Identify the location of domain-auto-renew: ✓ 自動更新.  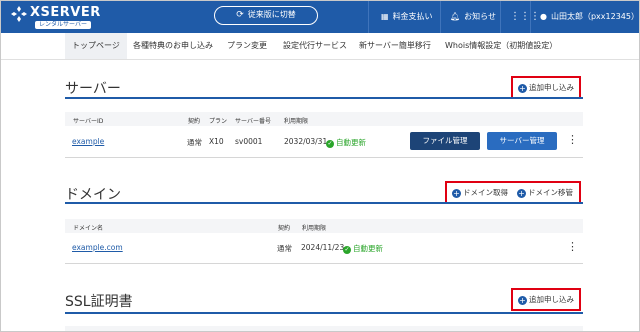
(363, 248).